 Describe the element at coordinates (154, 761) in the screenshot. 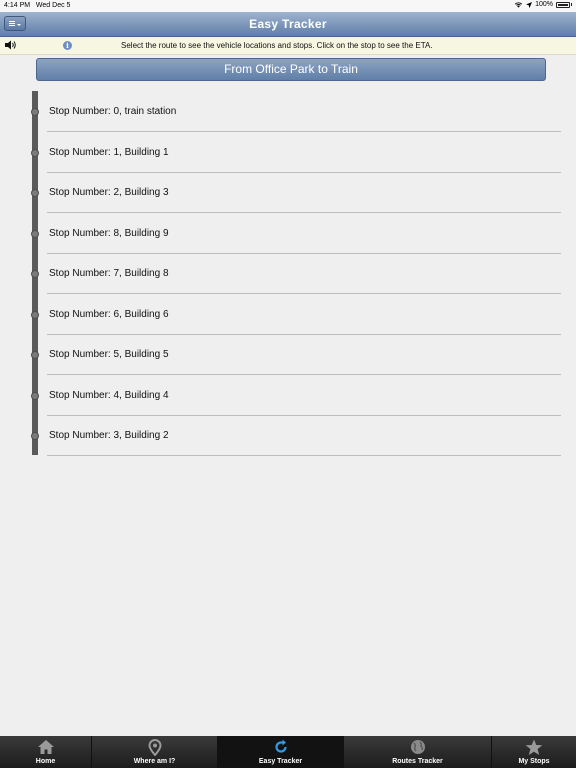

I see `tab-label: Where am I?` at that location.